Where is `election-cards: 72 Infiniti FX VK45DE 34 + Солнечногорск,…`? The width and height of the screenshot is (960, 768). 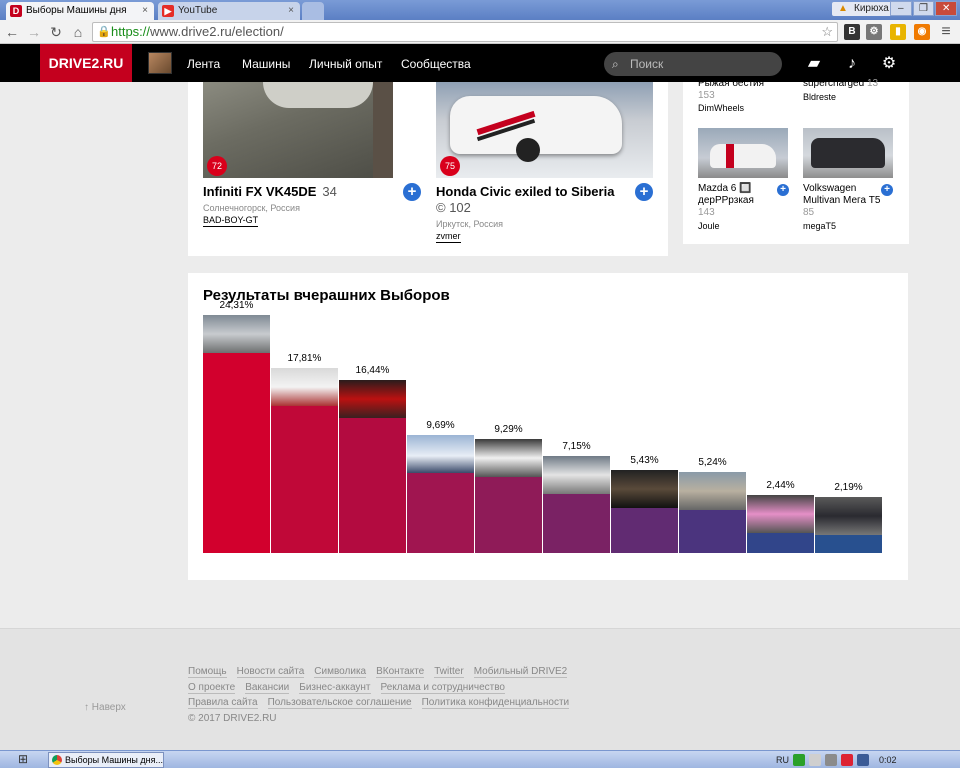 election-cards: 72 Infiniti FX VK45DE 34 + Солнечногорск,… is located at coordinates (428, 169).